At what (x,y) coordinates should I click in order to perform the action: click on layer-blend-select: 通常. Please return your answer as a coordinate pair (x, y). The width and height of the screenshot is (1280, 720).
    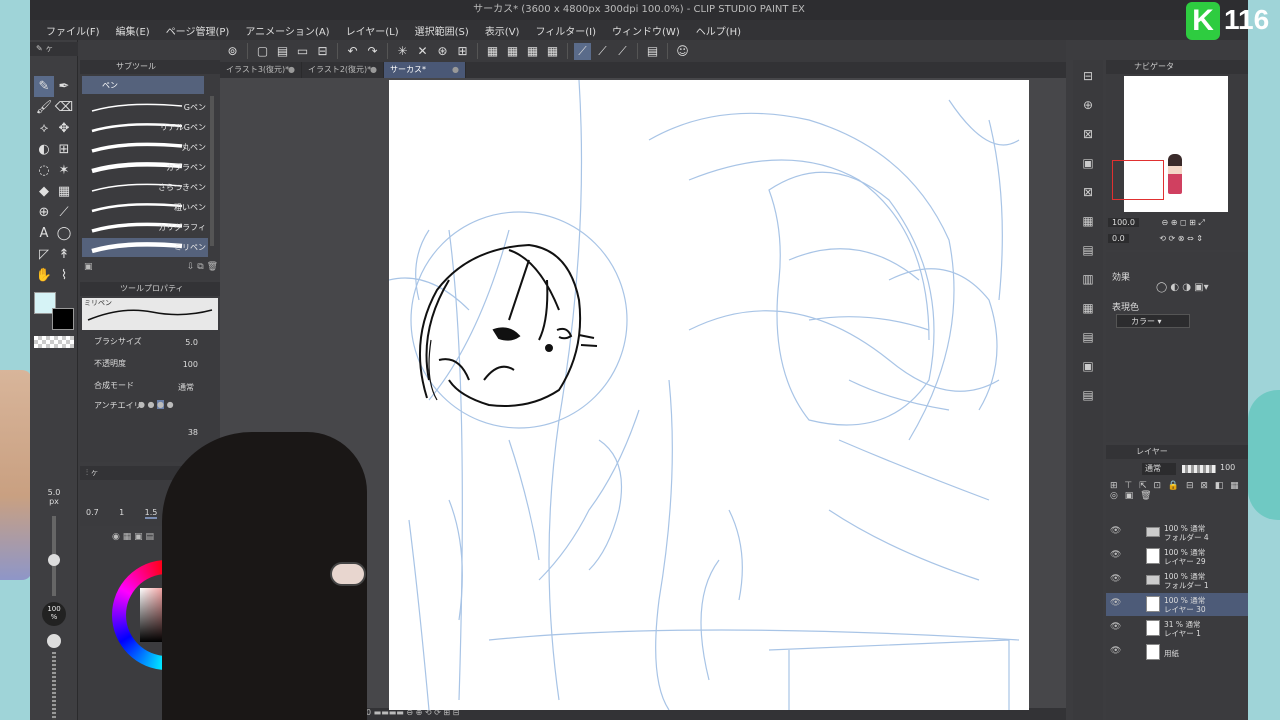
    Looking at the image, I should click on (1159, 469).